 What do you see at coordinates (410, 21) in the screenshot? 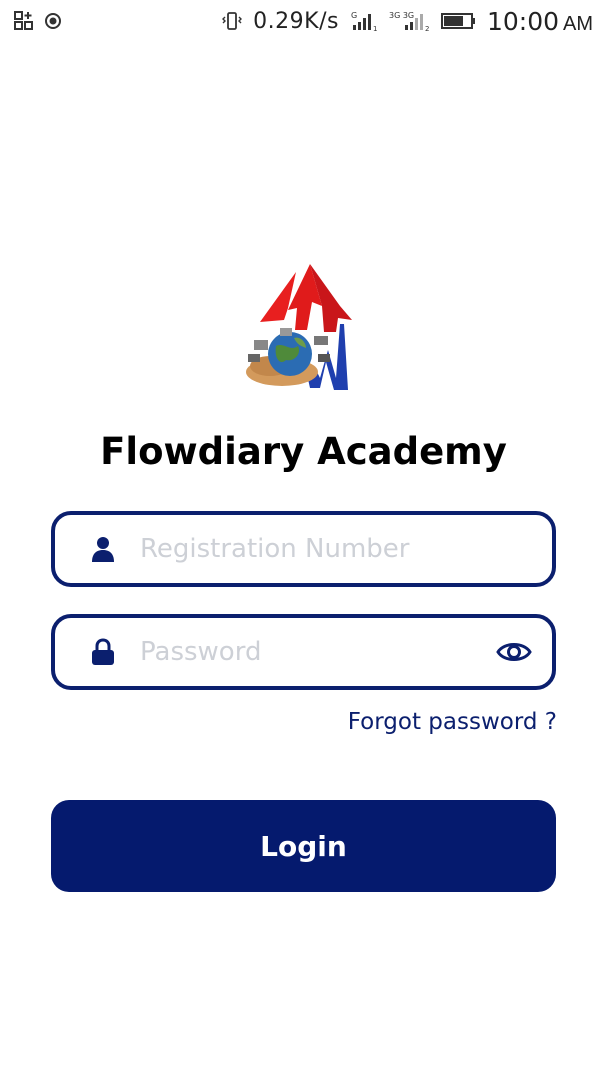
I see `signal-sim2-icon: 3G 3G 2` at bounding box center [410, 21].